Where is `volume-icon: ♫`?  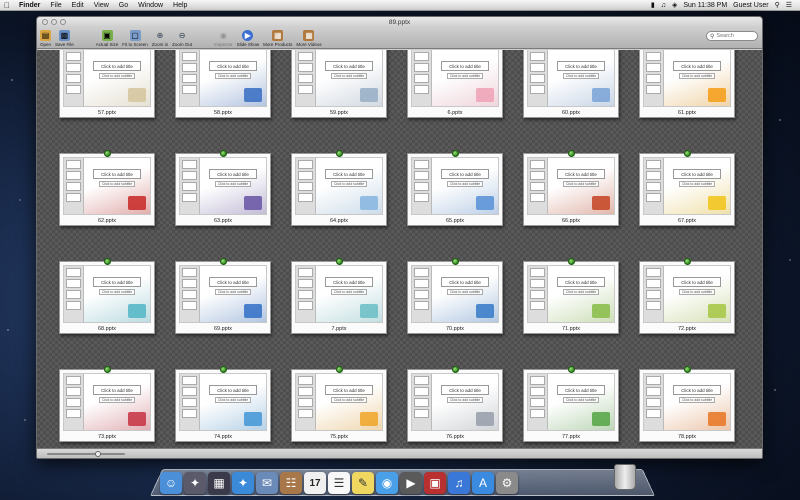 volume-icon: ♫ is located at coordinates (663, 5).